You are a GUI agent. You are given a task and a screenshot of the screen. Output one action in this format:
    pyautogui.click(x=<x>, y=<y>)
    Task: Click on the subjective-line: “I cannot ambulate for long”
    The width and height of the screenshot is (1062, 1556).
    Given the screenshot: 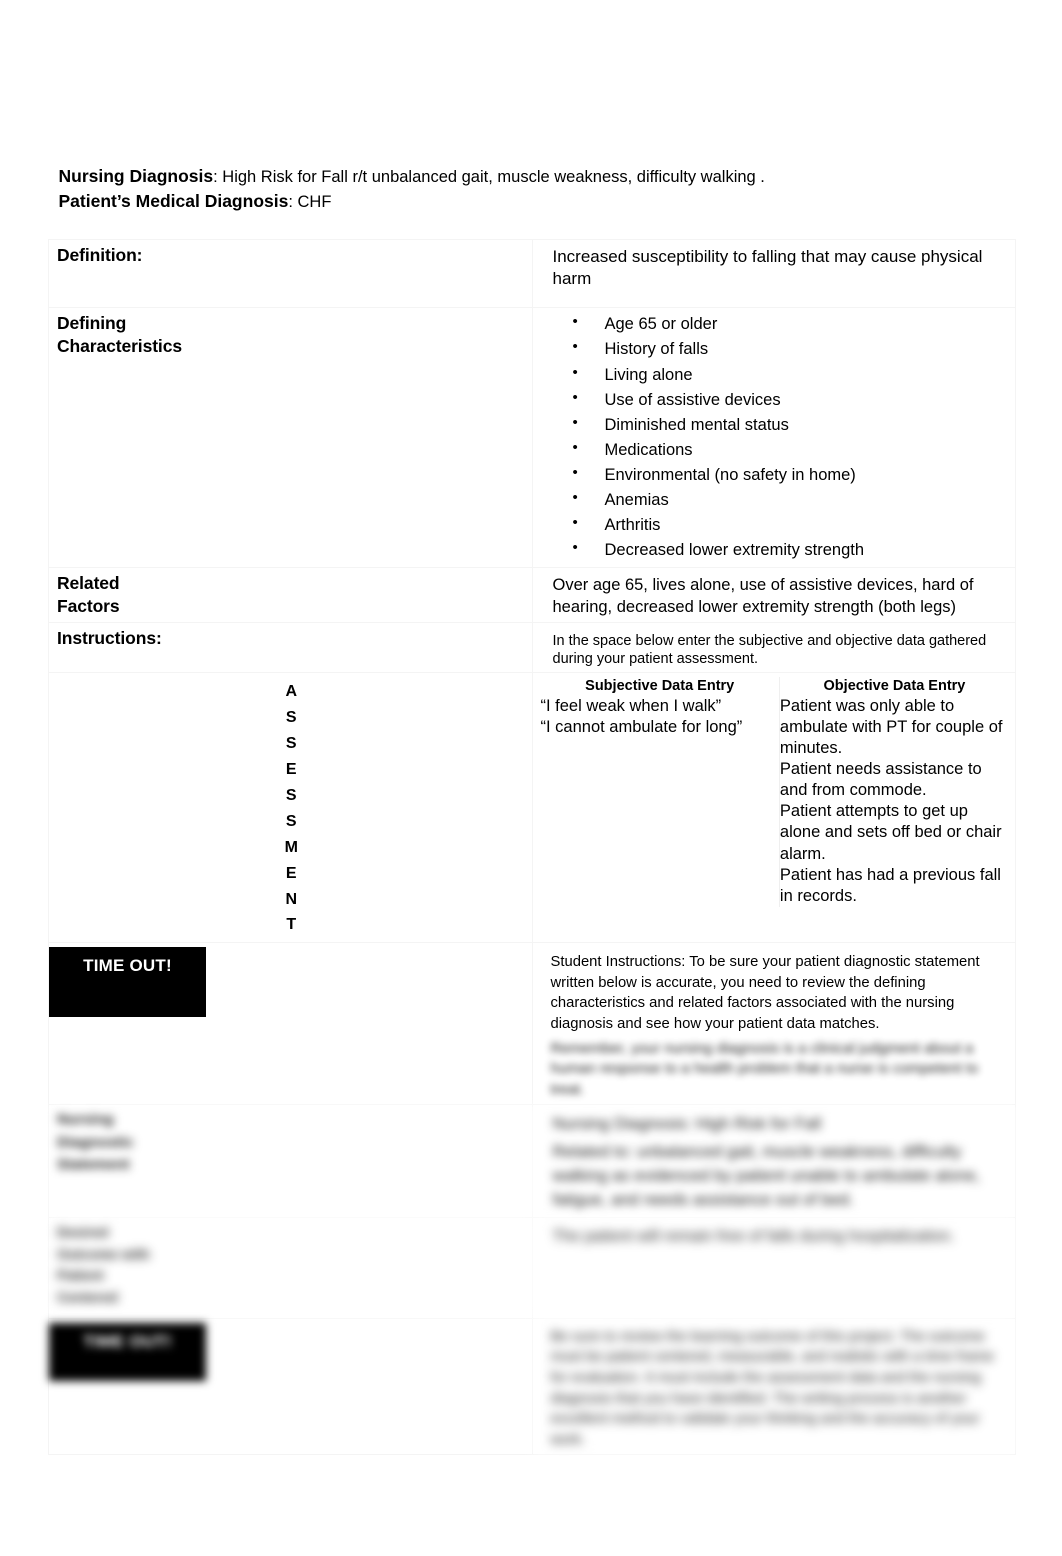 What is the action you would take?
    pyautogui.click(x=641, y=726)
    